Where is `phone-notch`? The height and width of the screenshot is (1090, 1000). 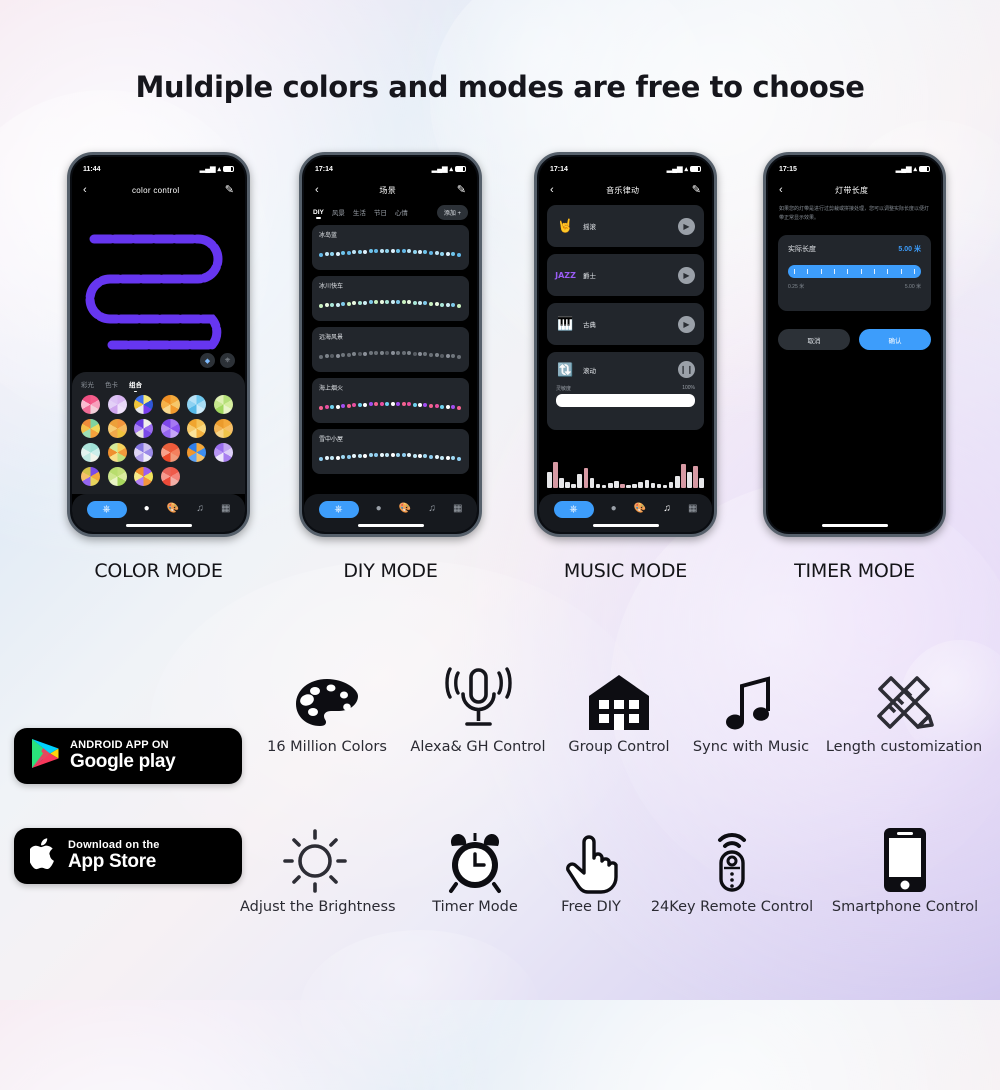 phone-notch is located at coordinates (625, 163).